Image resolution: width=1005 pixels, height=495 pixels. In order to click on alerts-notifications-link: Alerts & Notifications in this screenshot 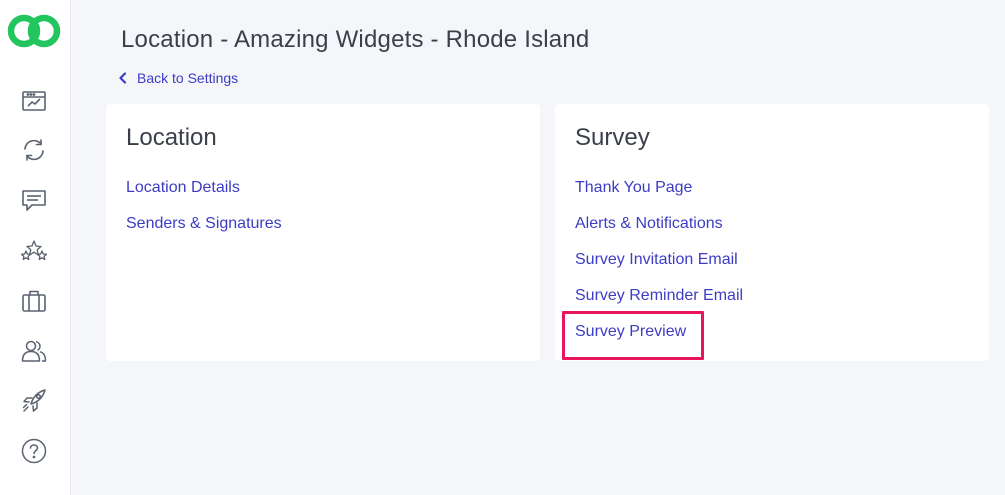, I will do `click(649, 224)`.